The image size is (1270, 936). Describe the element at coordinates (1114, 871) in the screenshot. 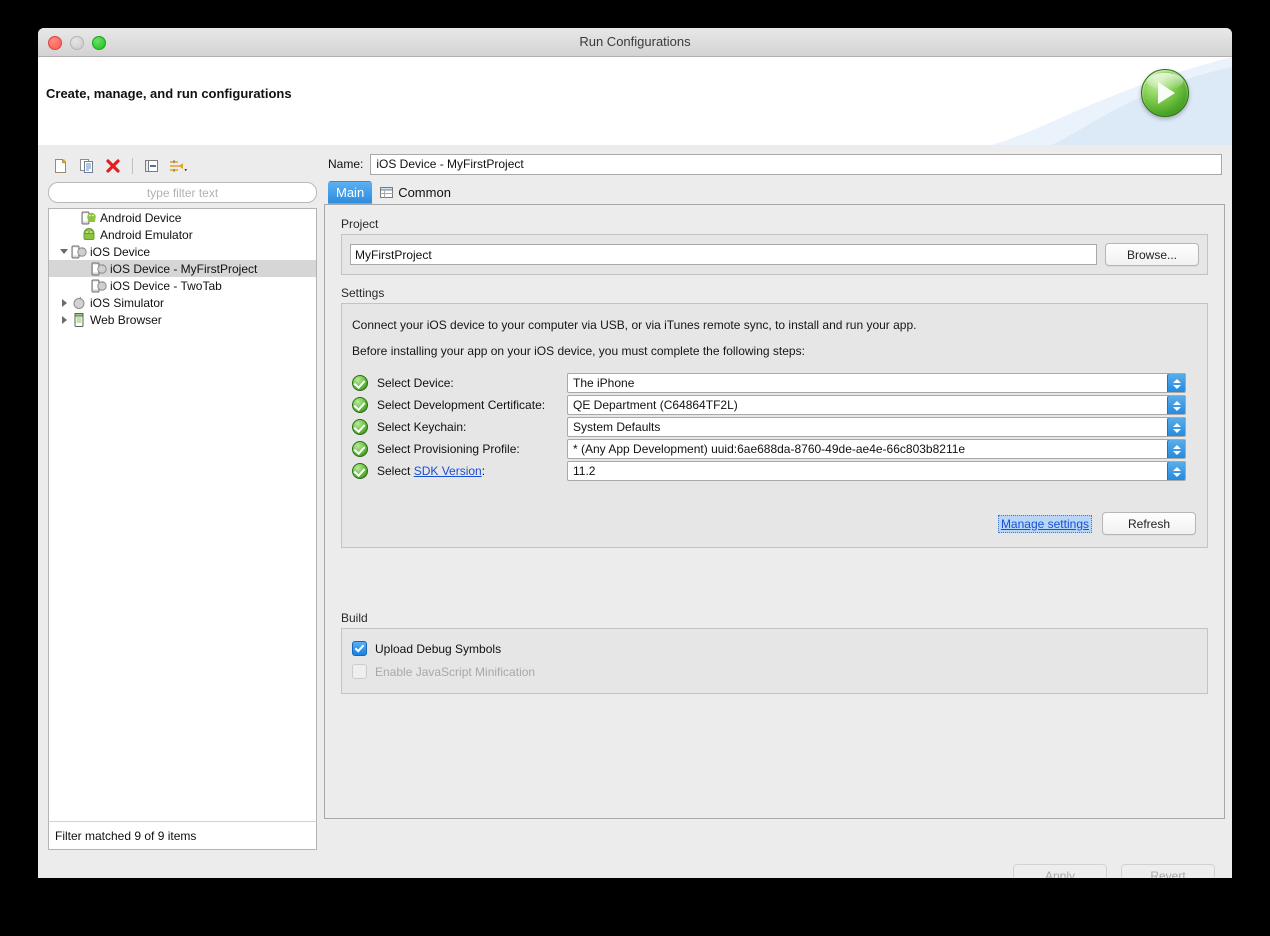

I see `apply-revert-buttons: Apply Revert` at that location.